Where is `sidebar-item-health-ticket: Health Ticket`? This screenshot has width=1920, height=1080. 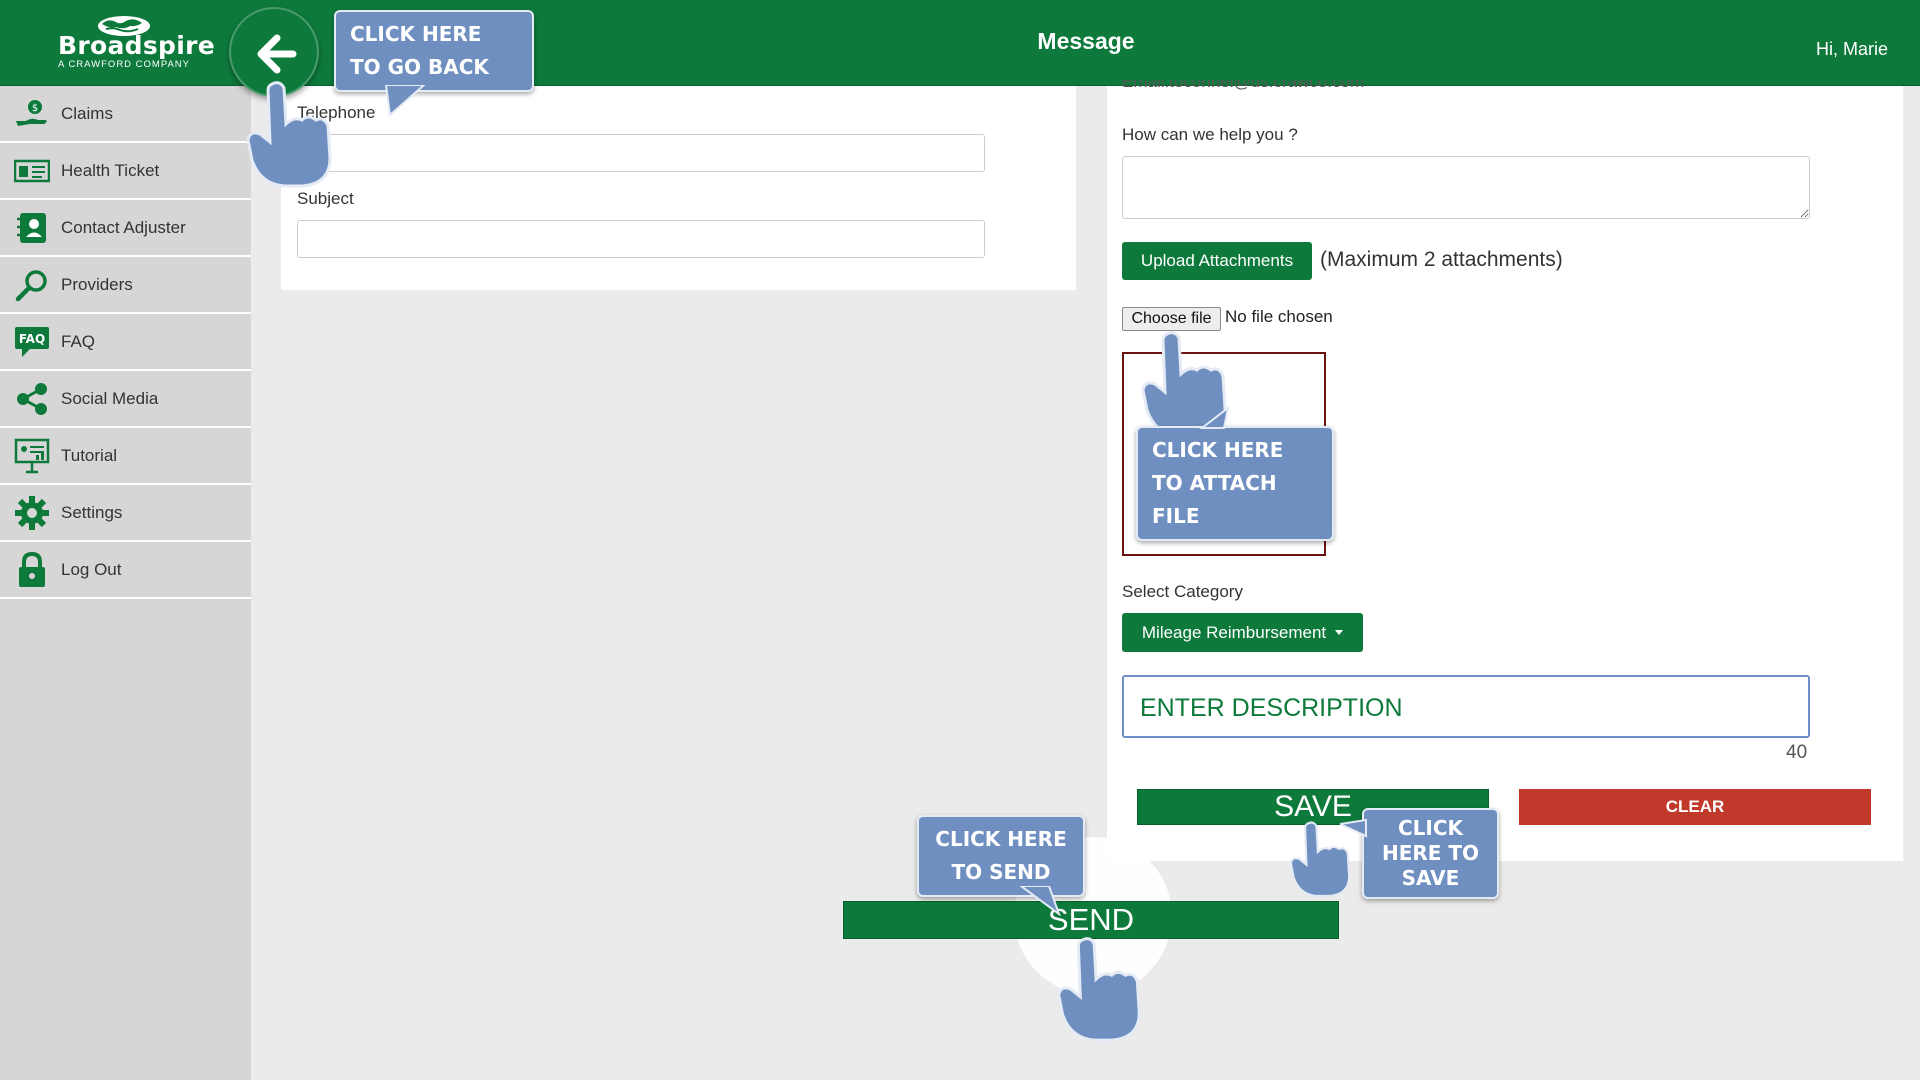 sidebar-item-health-ticket: Health Ticket is located at coordinates (125, 171).